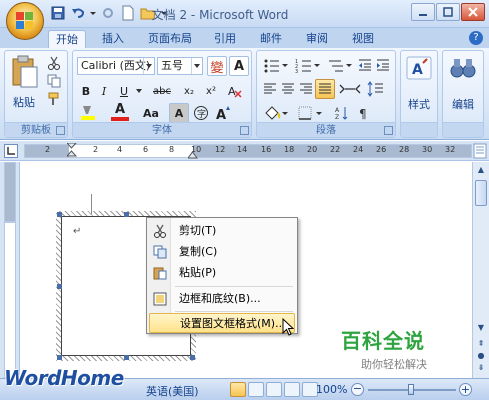 The image size is (489, 400). Describe the element at coordinates (383, 65) in the screenshot. I see `increase-indent-button` at that location.